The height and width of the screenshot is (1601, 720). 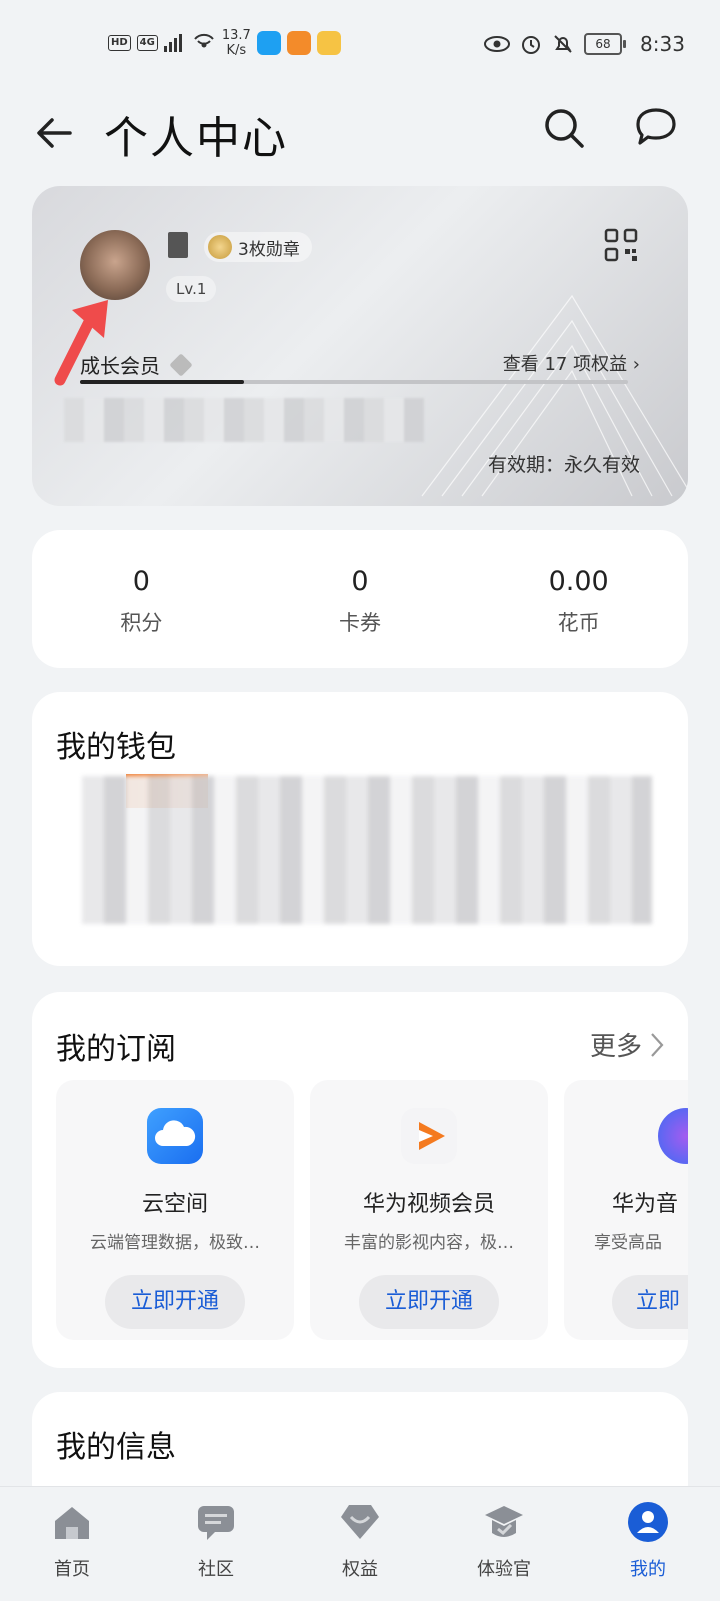 I want to click on page-header: 个人中心, so click(x=360, y=132).